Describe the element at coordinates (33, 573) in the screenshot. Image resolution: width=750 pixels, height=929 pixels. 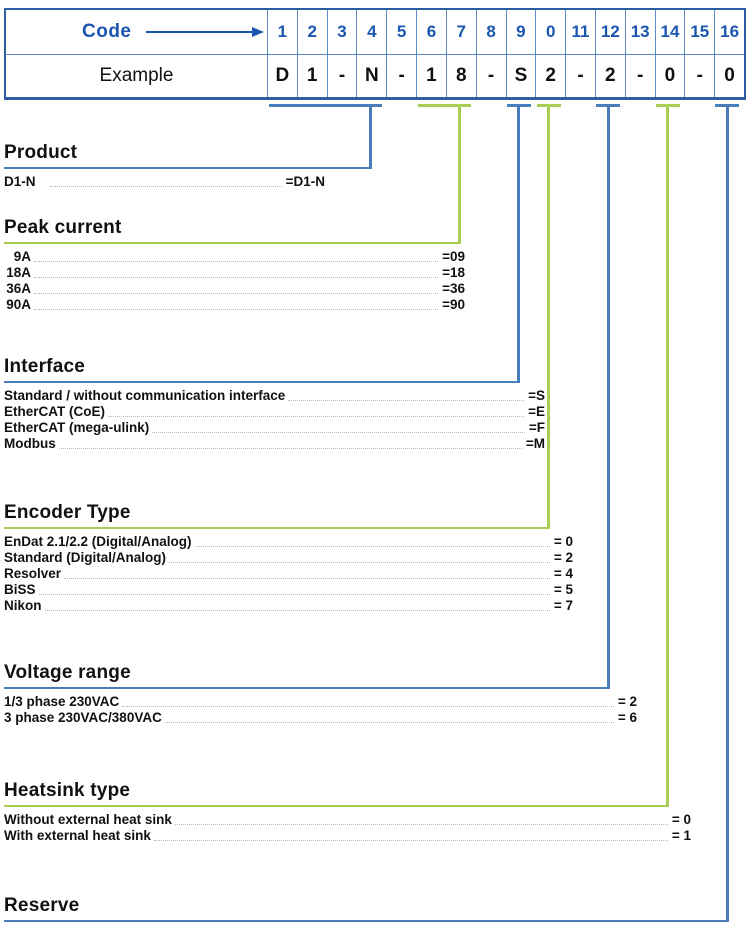
I see `option-name: Resolver` at that location.